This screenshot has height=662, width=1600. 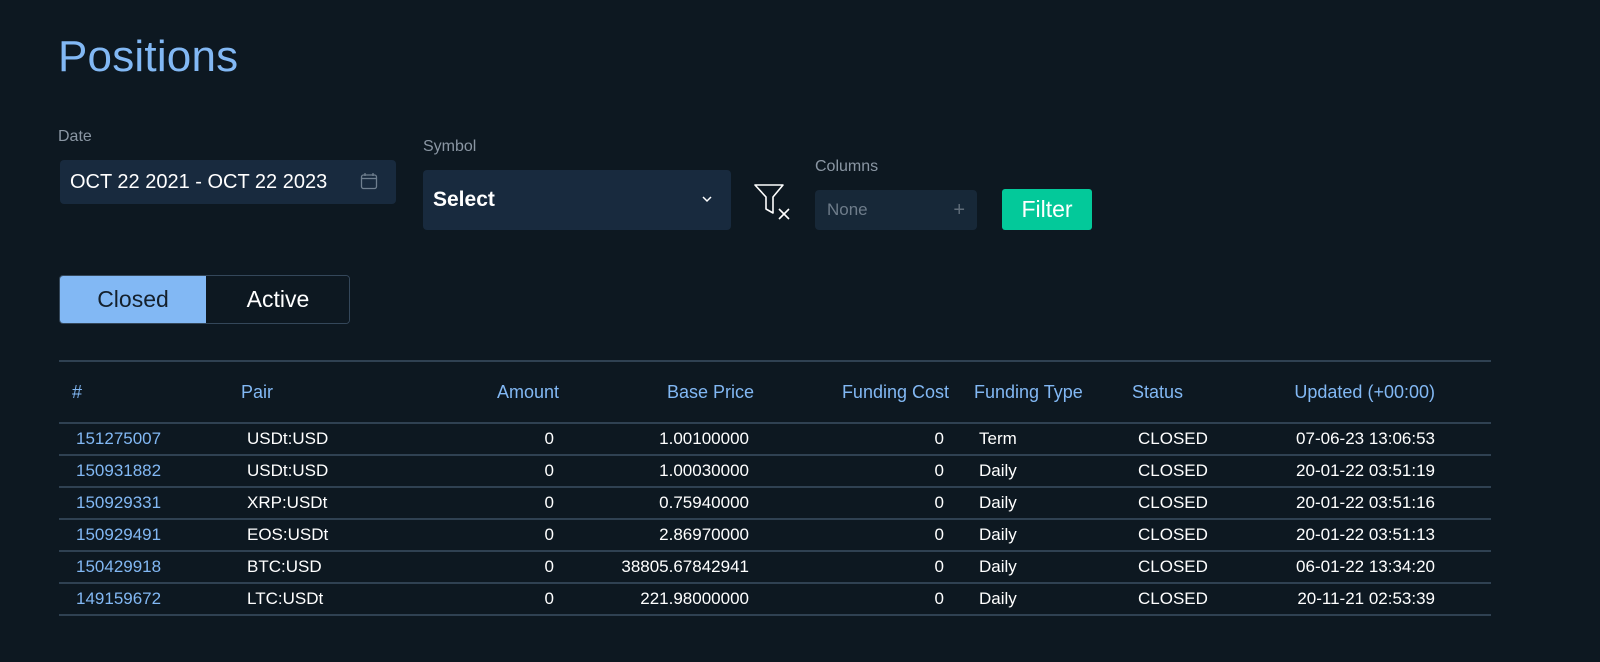 What do you see at coordinates (710, 392) in the screenshot?
I see `column-header-base-price: Base Price` at bounding box center [710, 392].